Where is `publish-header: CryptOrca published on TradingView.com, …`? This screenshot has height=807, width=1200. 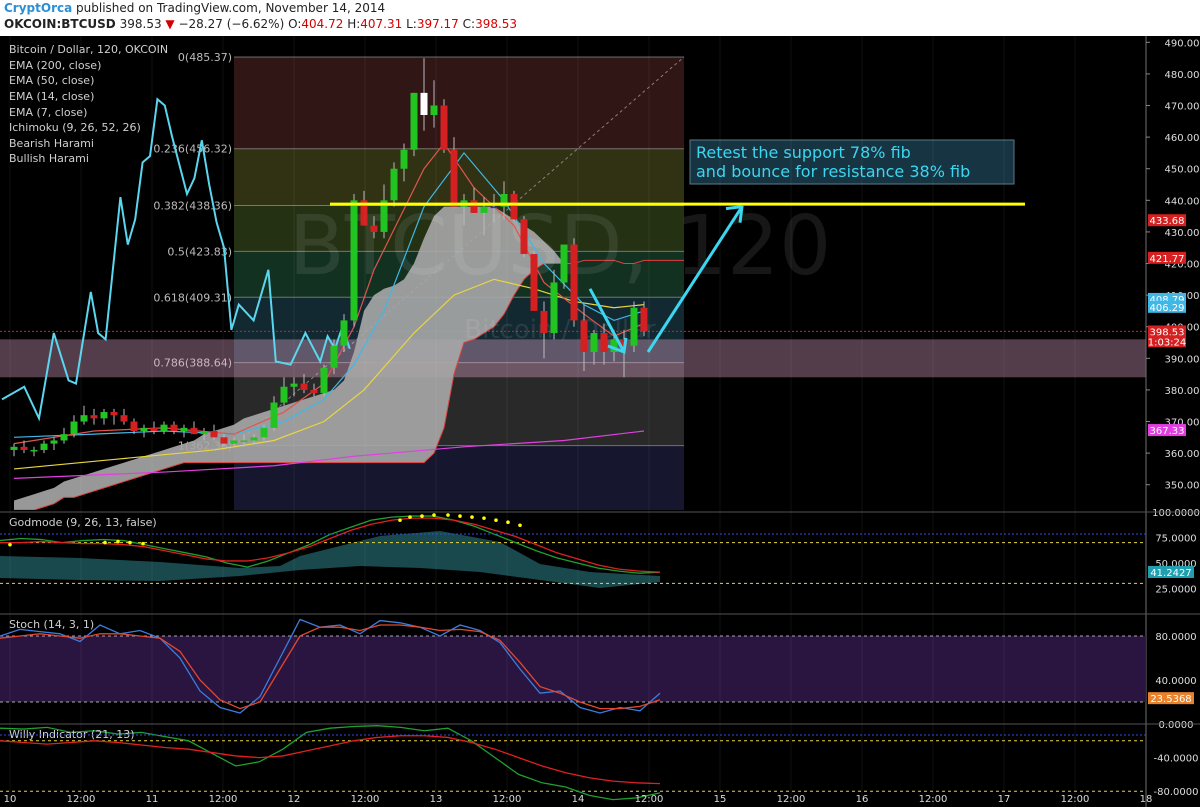 publish-header: CryptOrca published on TradingView.com, … is located at coordinates (600, 18).